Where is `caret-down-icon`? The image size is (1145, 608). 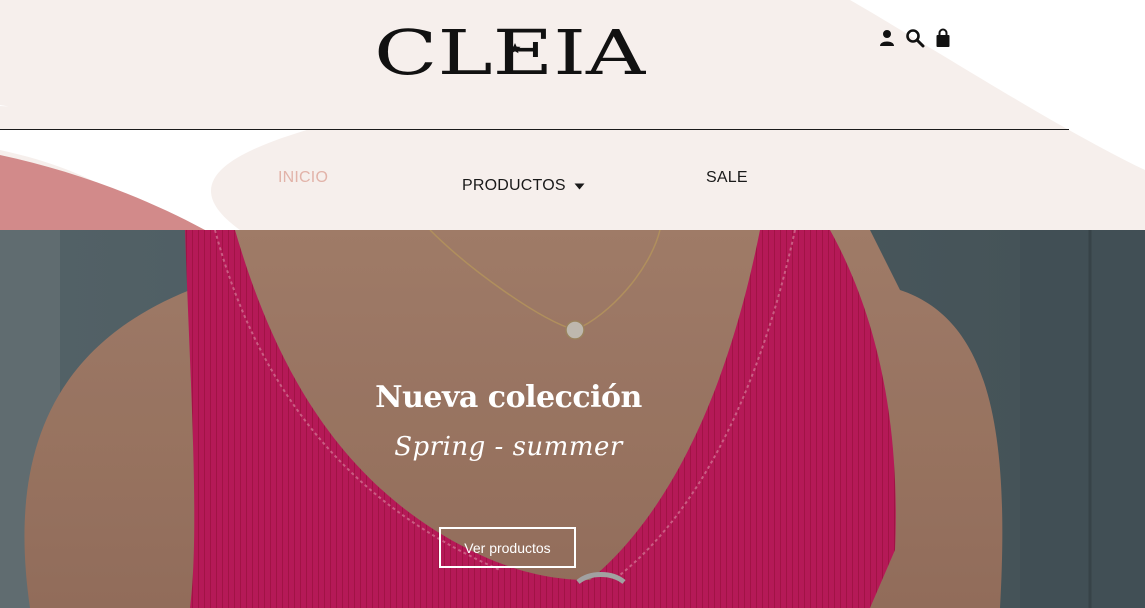
caret-down-icon is located at coordinates (579, 186).